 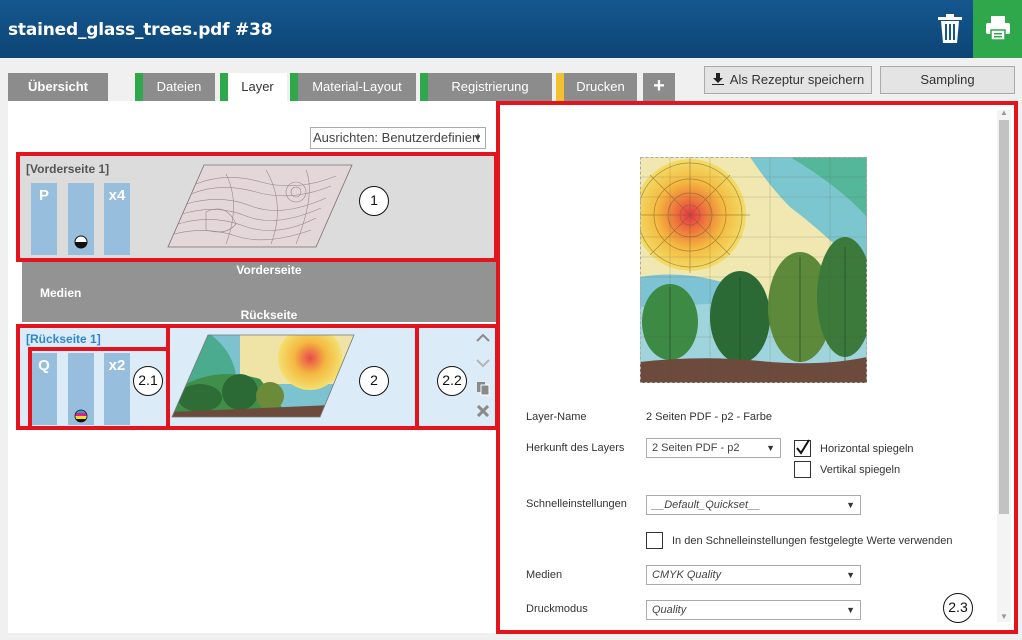 I want to click on chevron-down-icon: ▼, so click(x=477, y=138).